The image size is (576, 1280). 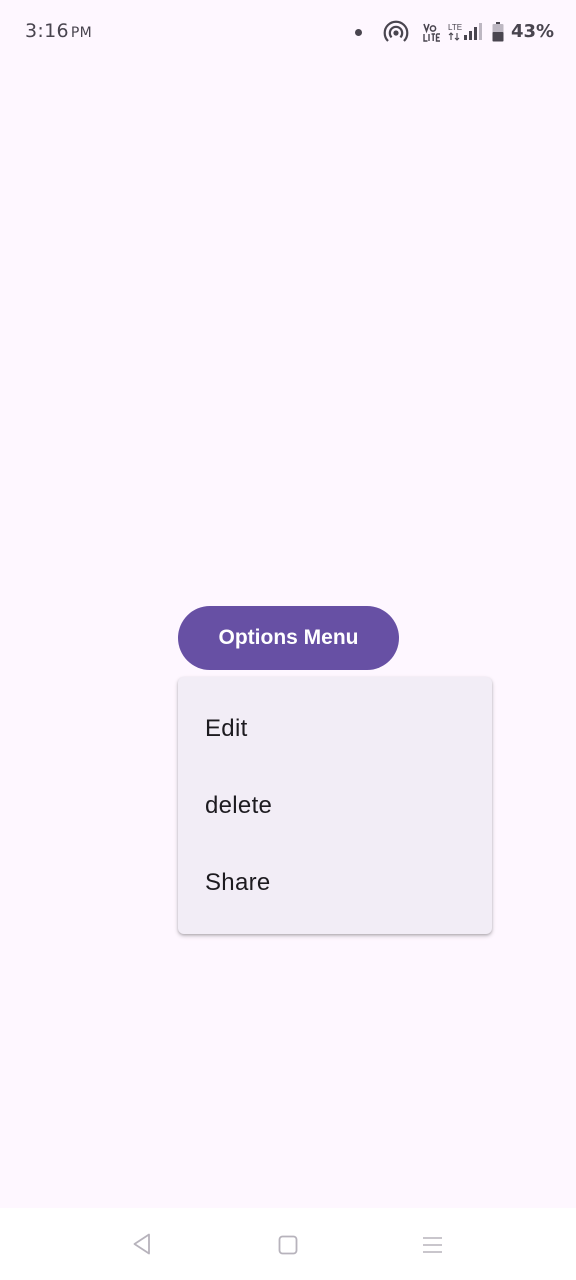 I want to click on options-menu-button: Options Menu, so click(x=288, y=638).